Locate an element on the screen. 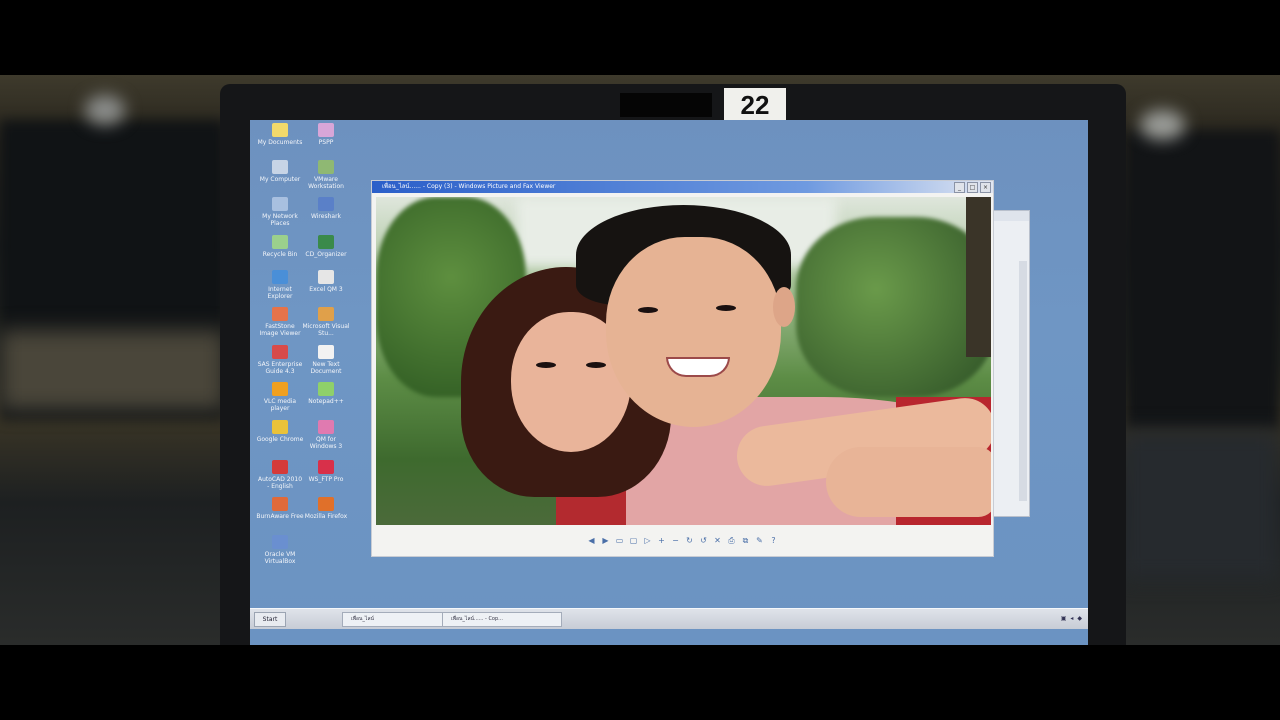  monitor-number-label: 22 is located at coordinates (755, 105).